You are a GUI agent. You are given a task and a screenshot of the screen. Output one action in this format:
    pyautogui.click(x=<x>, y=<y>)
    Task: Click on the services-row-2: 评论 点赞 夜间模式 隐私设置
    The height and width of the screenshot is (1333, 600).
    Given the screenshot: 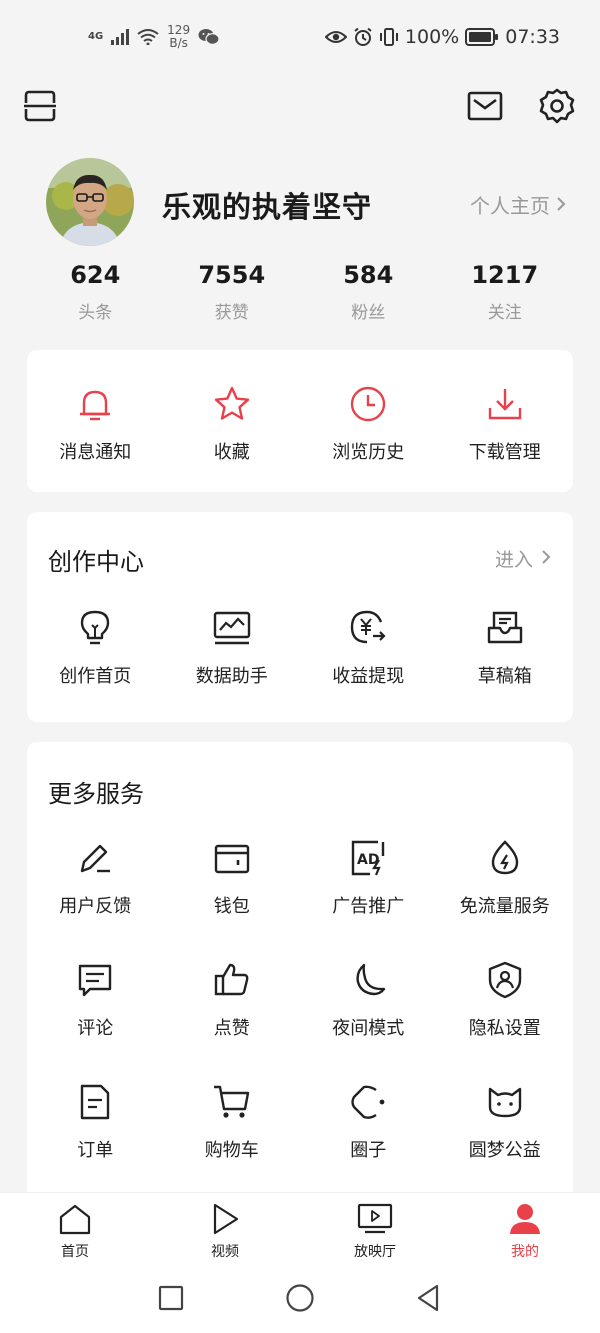 What is the action you would take?
    pyautogui.click(x=300, y=999)
    